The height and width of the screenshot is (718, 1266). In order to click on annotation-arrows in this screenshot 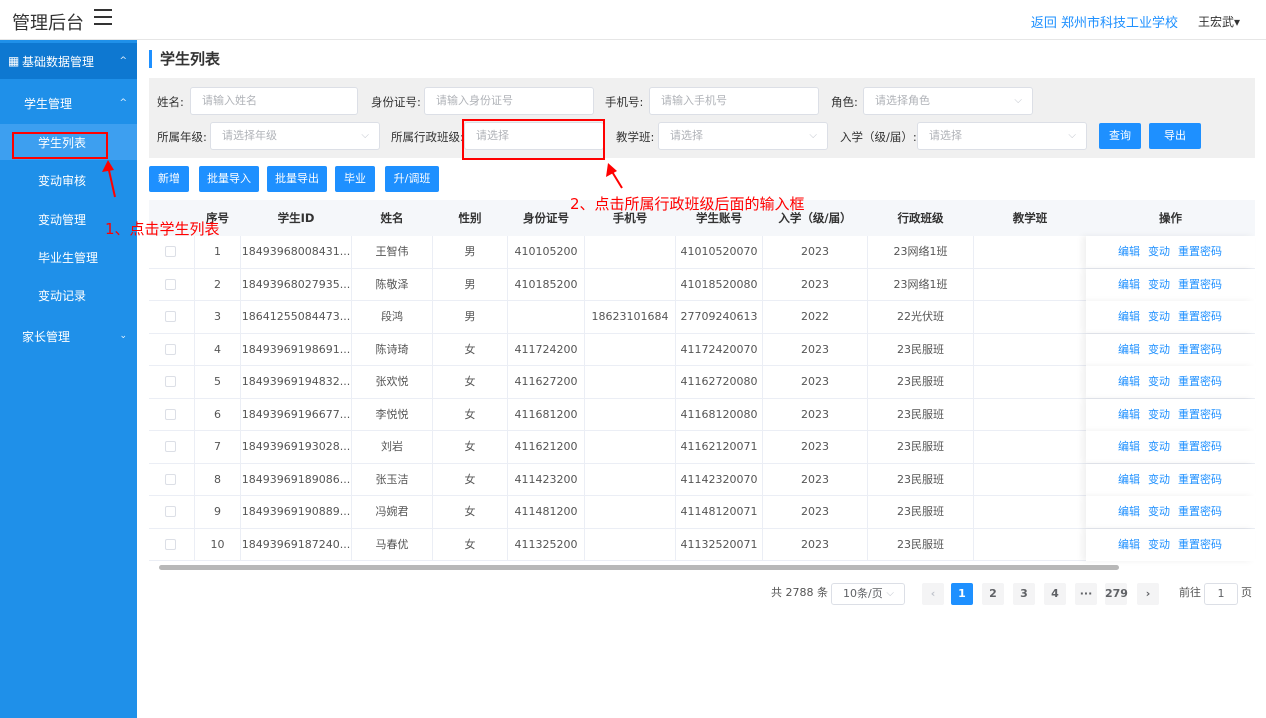, I will do `click(362, 179)`.